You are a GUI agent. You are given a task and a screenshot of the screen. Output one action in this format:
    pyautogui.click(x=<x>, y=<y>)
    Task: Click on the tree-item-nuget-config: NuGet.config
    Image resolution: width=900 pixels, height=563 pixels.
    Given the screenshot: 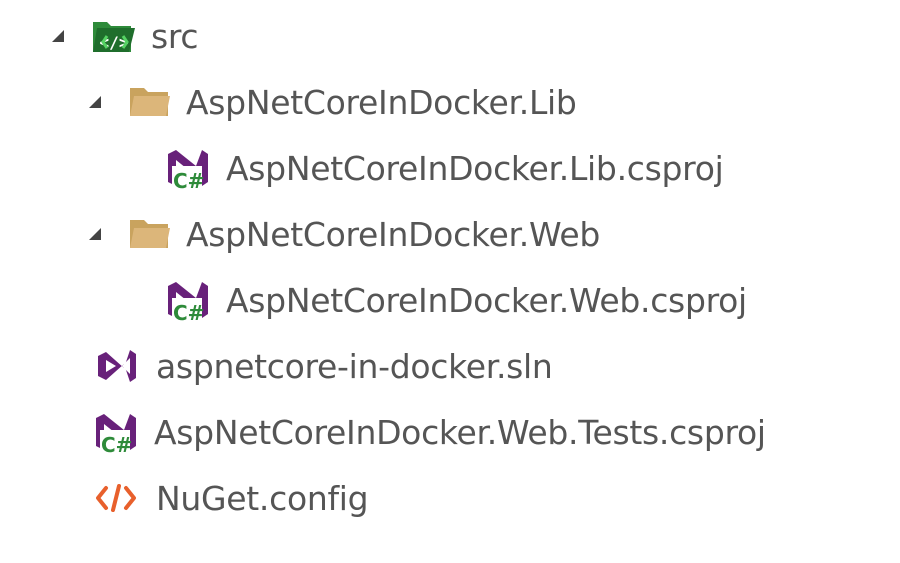 What is the action you would take?
    pyautogui.click(x=184, y=498)
    